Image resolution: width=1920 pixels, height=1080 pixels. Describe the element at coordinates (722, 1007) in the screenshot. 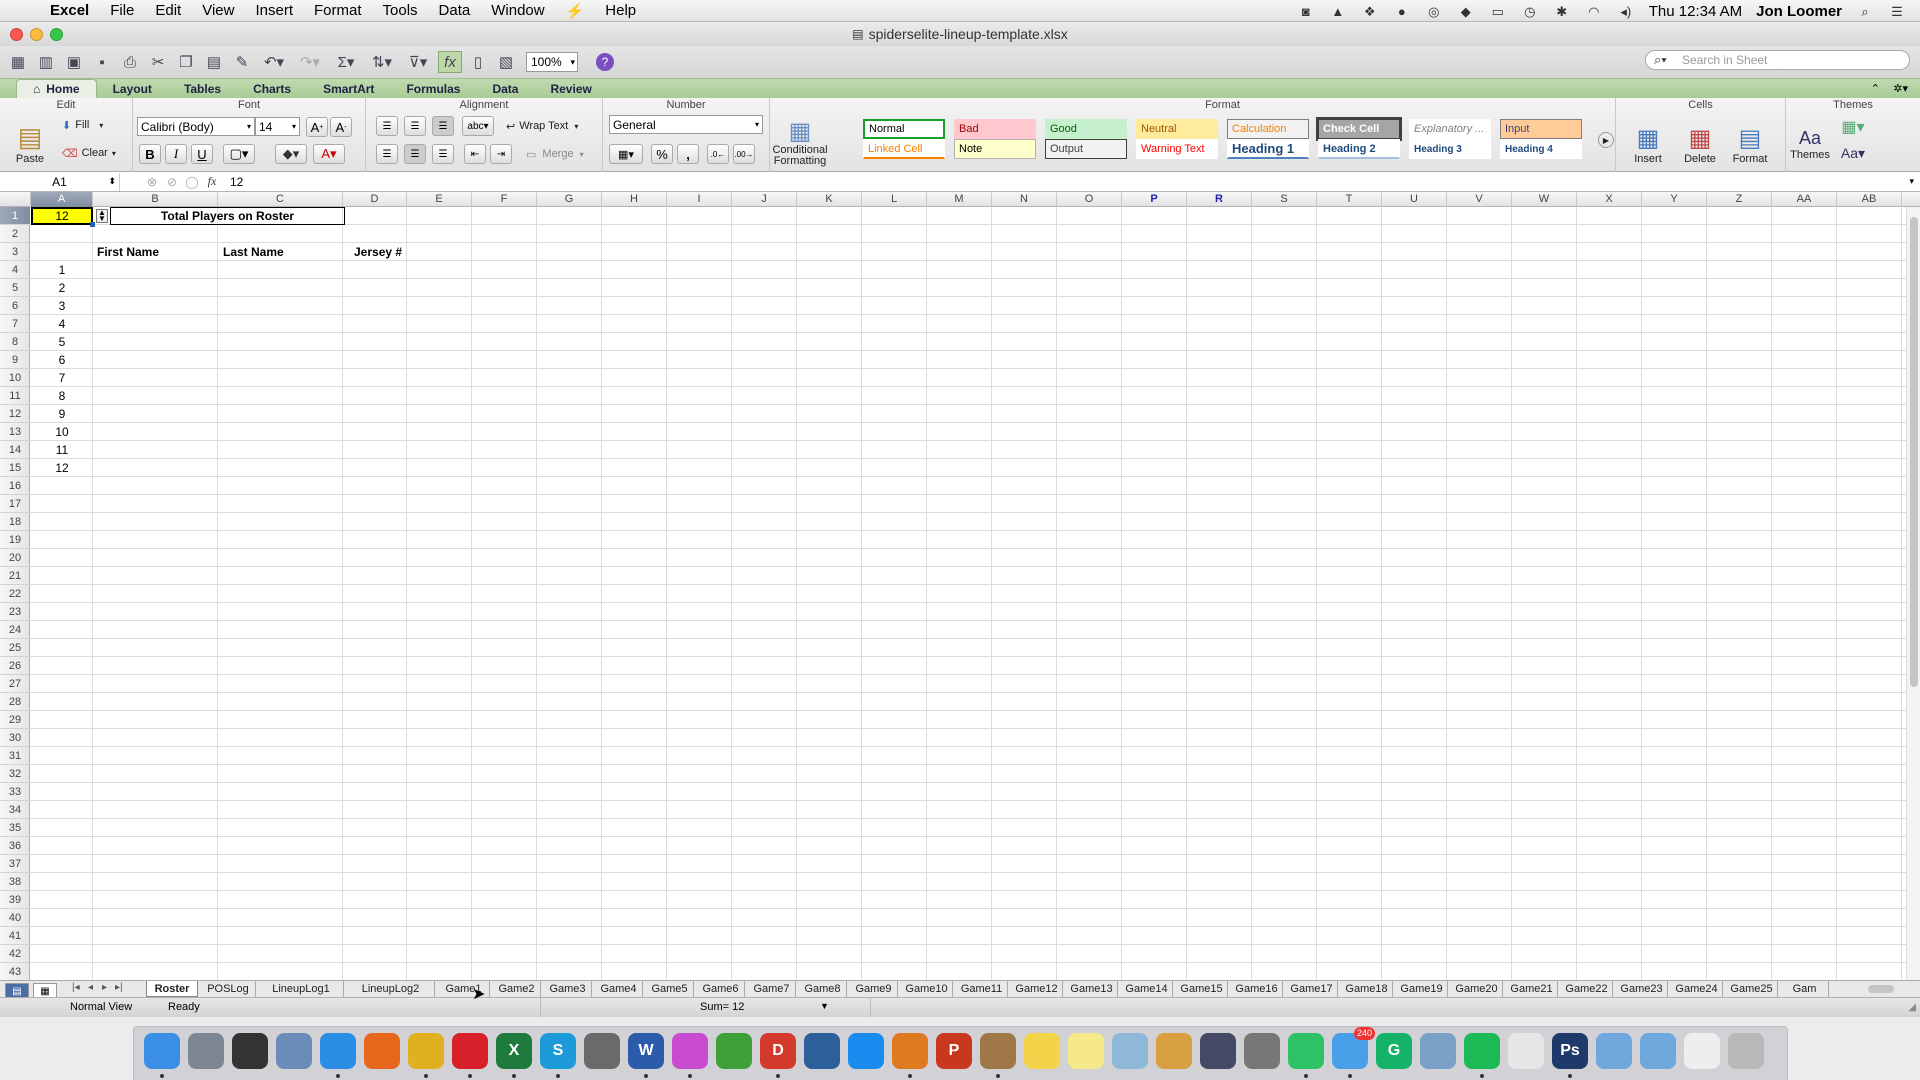

I see `sum-readout: Sum= 12` at that location.